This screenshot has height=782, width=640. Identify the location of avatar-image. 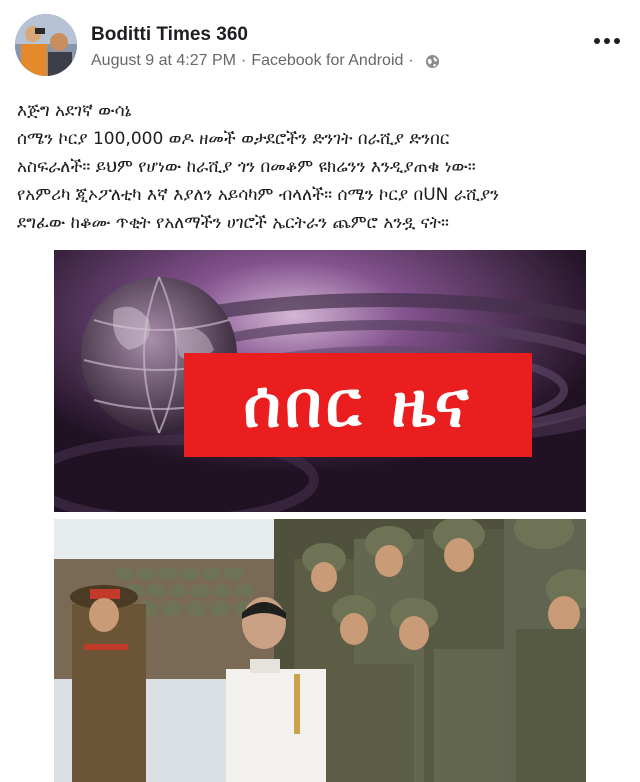
(46, 45).